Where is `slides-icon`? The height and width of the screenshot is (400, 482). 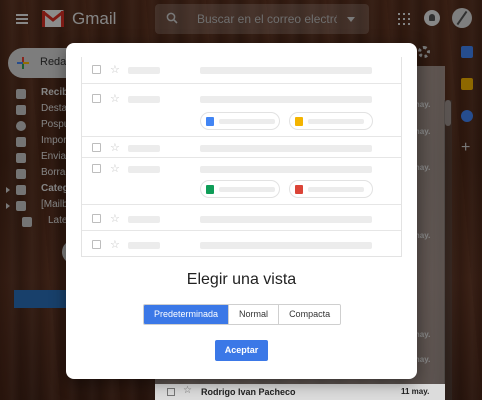 slides-icon is located at coordinates (299, 121).